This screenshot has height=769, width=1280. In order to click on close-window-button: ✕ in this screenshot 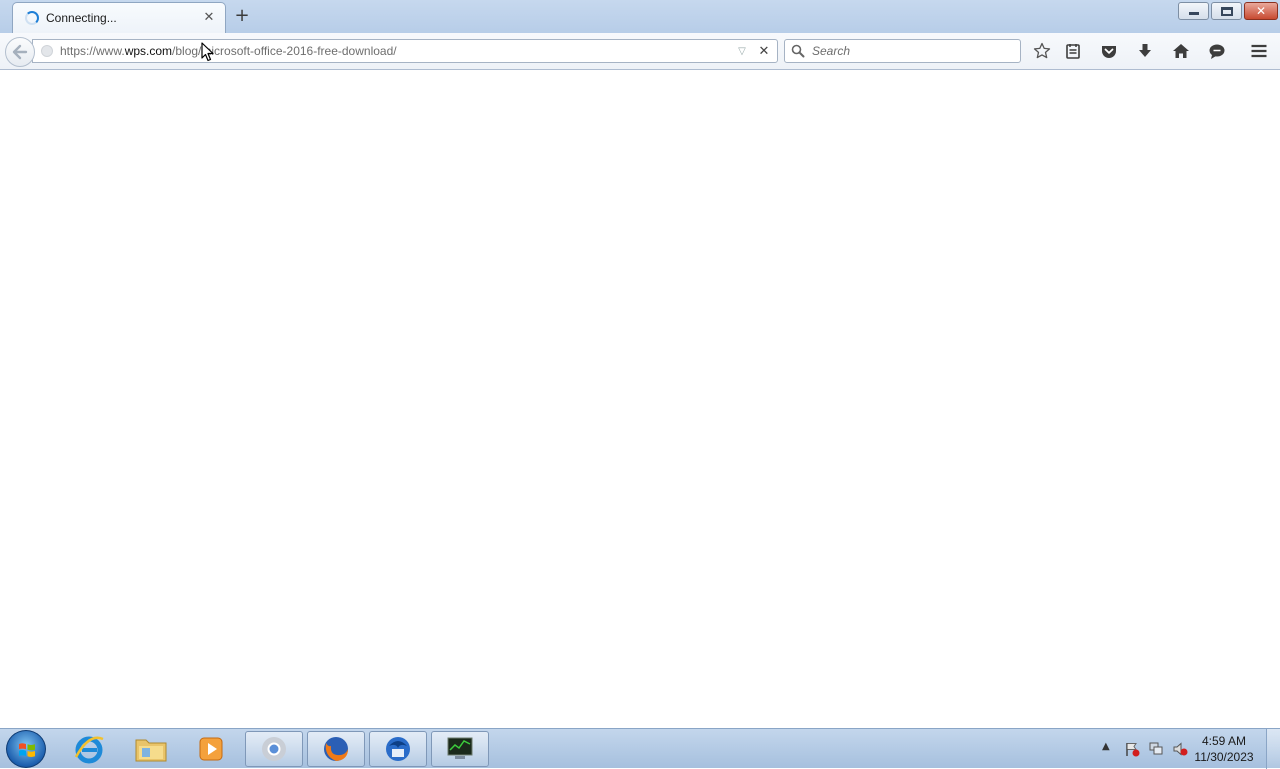, I will do `click(1261, 11)`.